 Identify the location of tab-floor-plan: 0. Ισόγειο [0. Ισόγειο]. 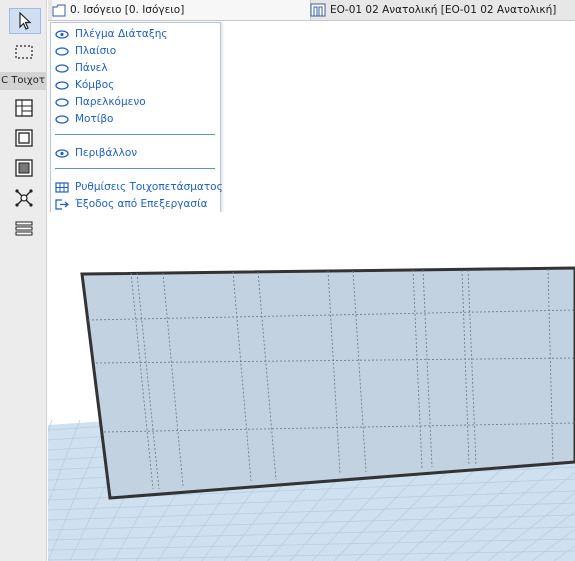
(181, 10).